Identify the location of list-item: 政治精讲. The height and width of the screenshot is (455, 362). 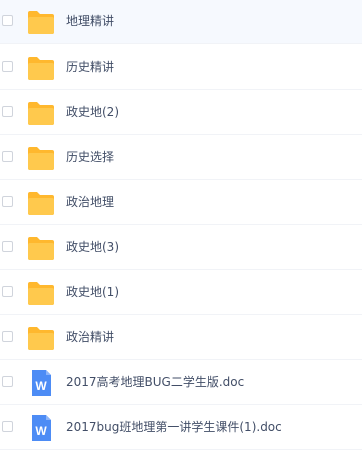
(181, 337).